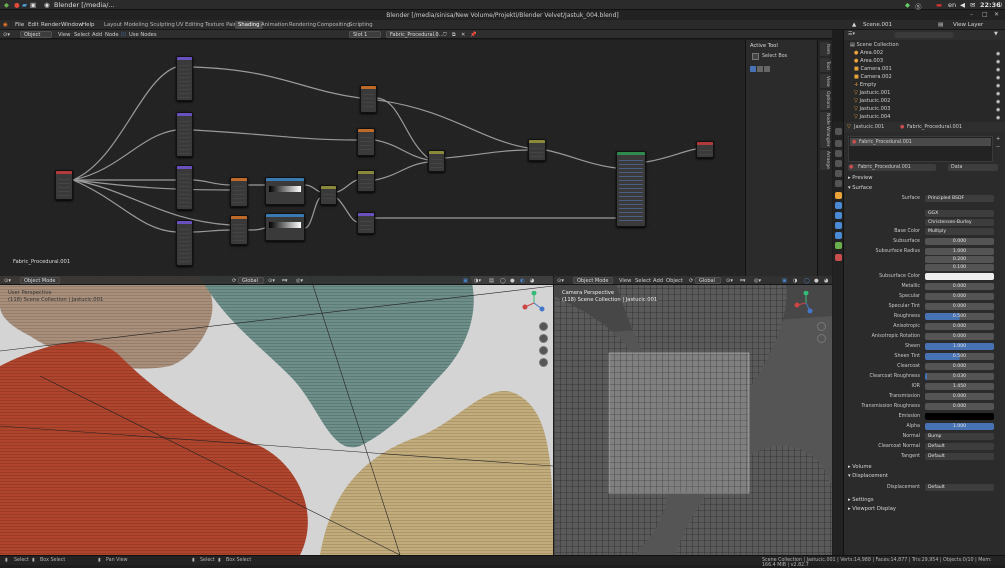  What do you see at coordinates (19, 25) in the screenshot?
I see `menu-file: File` at bounding box center [19, 25].